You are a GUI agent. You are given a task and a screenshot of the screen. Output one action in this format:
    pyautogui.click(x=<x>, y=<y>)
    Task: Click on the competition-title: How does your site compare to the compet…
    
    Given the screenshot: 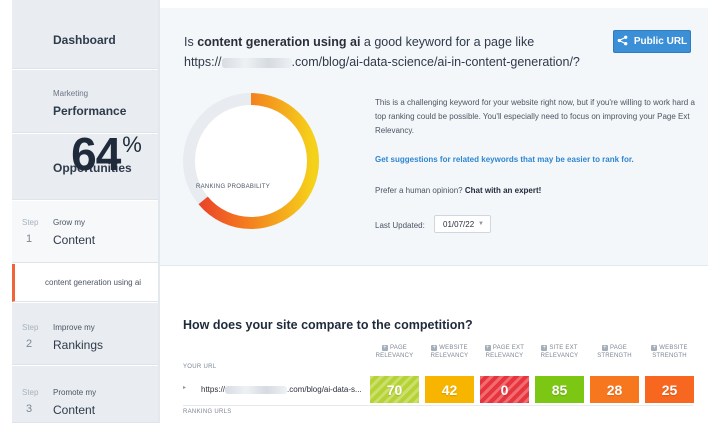 What is the action you would take?
    pyautogui.click(x=328, y=325)
    